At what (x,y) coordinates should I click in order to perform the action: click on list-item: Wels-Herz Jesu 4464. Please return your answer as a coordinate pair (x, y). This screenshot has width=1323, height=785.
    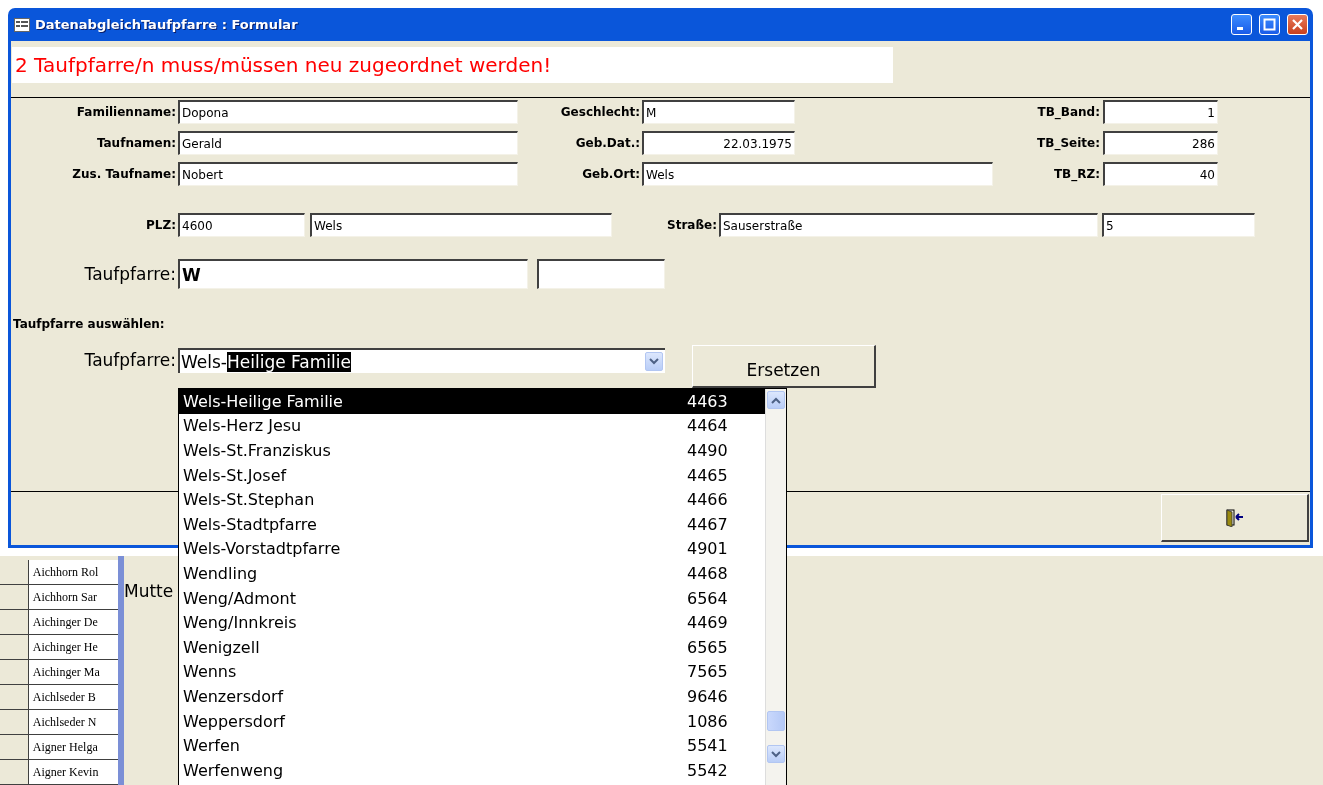
    Looking at the image, I should click on (472, 426).